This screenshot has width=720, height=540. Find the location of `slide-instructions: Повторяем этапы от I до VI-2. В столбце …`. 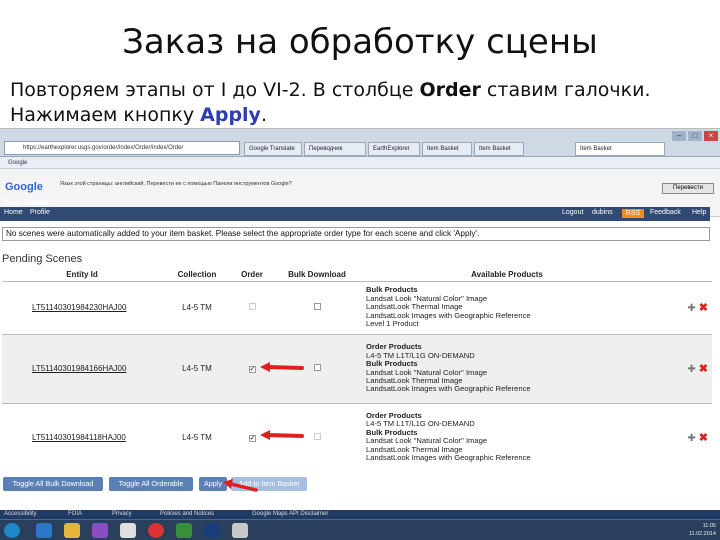

slide-instructions: Повторяем этапы от I до VI-2. В столбце … is located at coordinates (362, 103).